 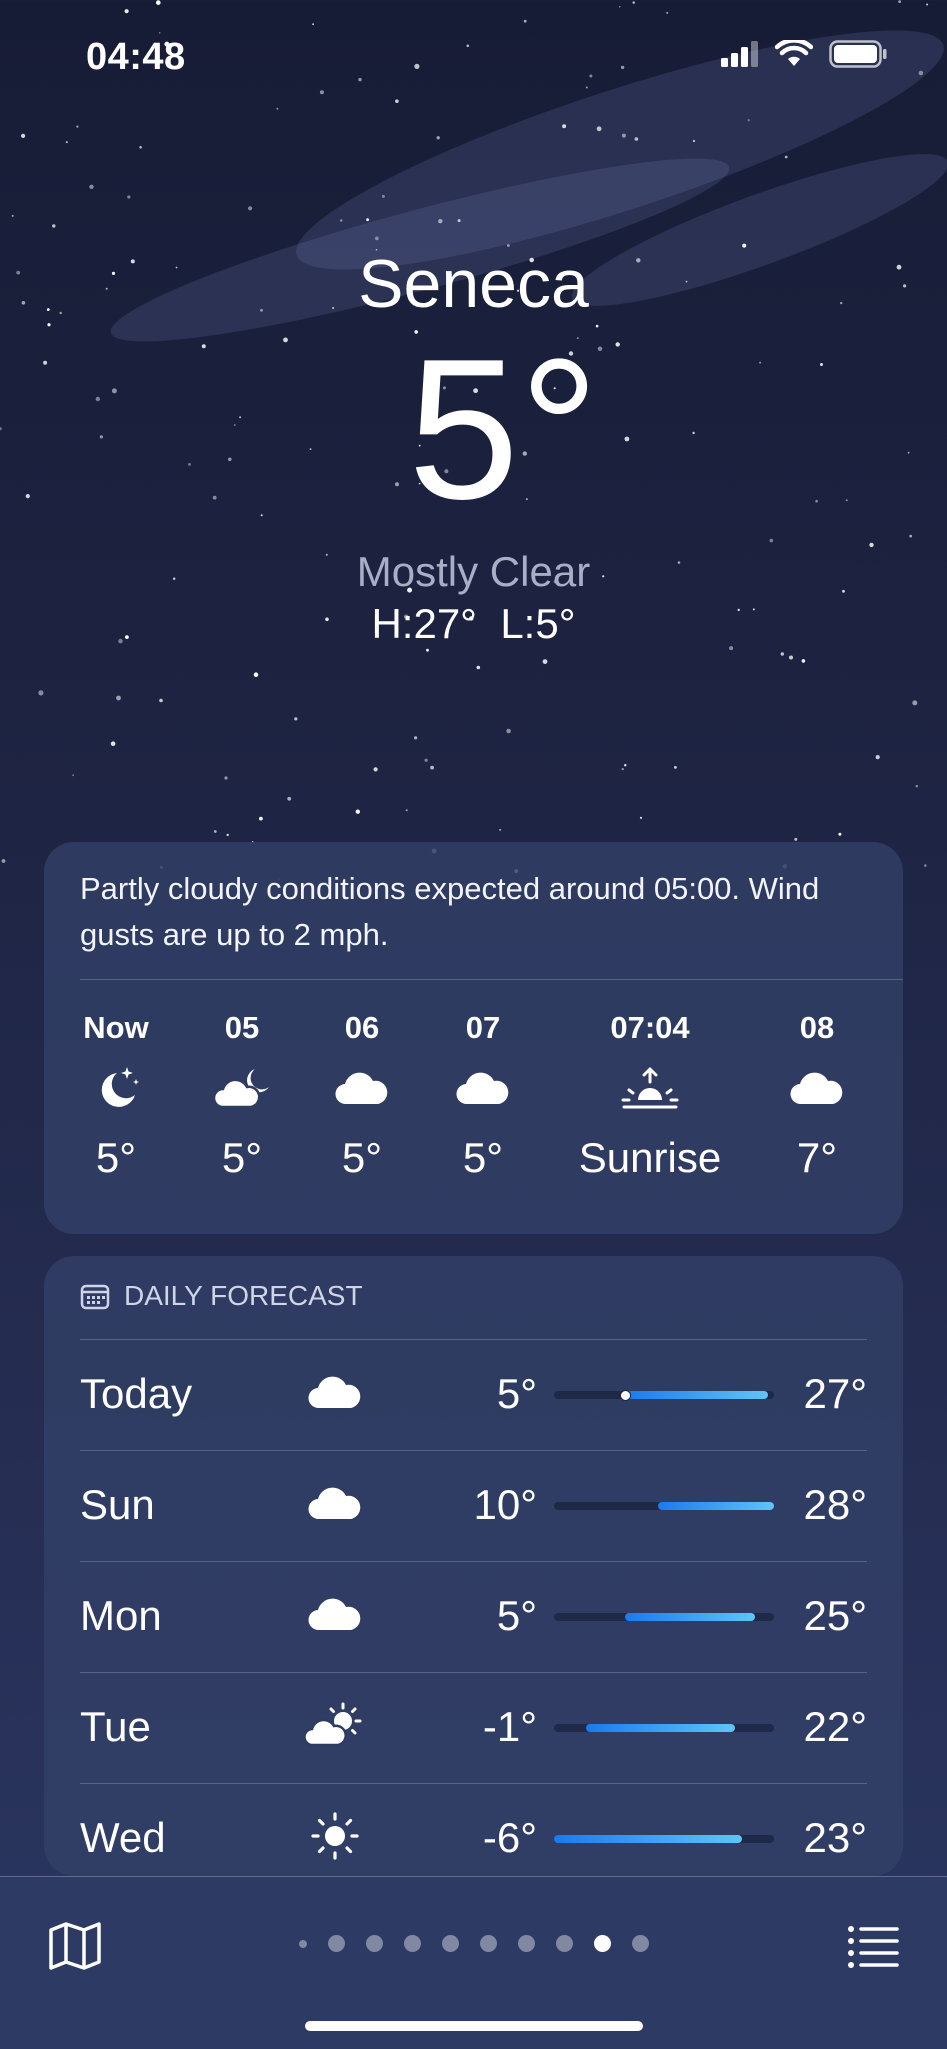 What do you see at coordinates (817, 1027) in the screenshot?
I see `hour-time: 08` at bounding box center [817, 1027].